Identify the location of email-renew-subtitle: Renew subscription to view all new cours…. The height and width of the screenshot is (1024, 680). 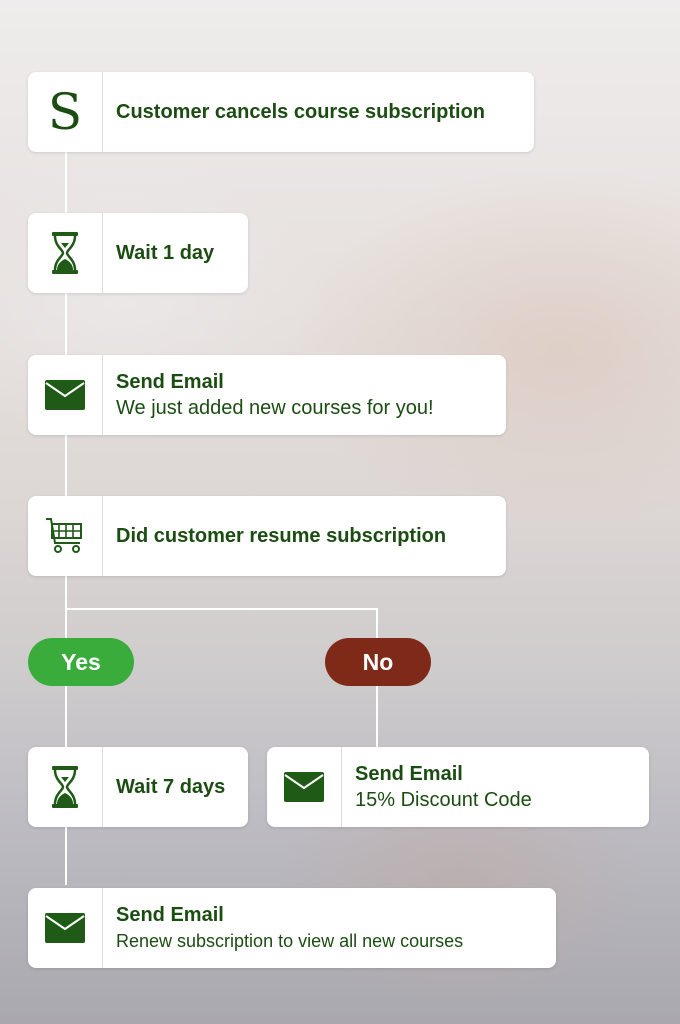
(290, 941).